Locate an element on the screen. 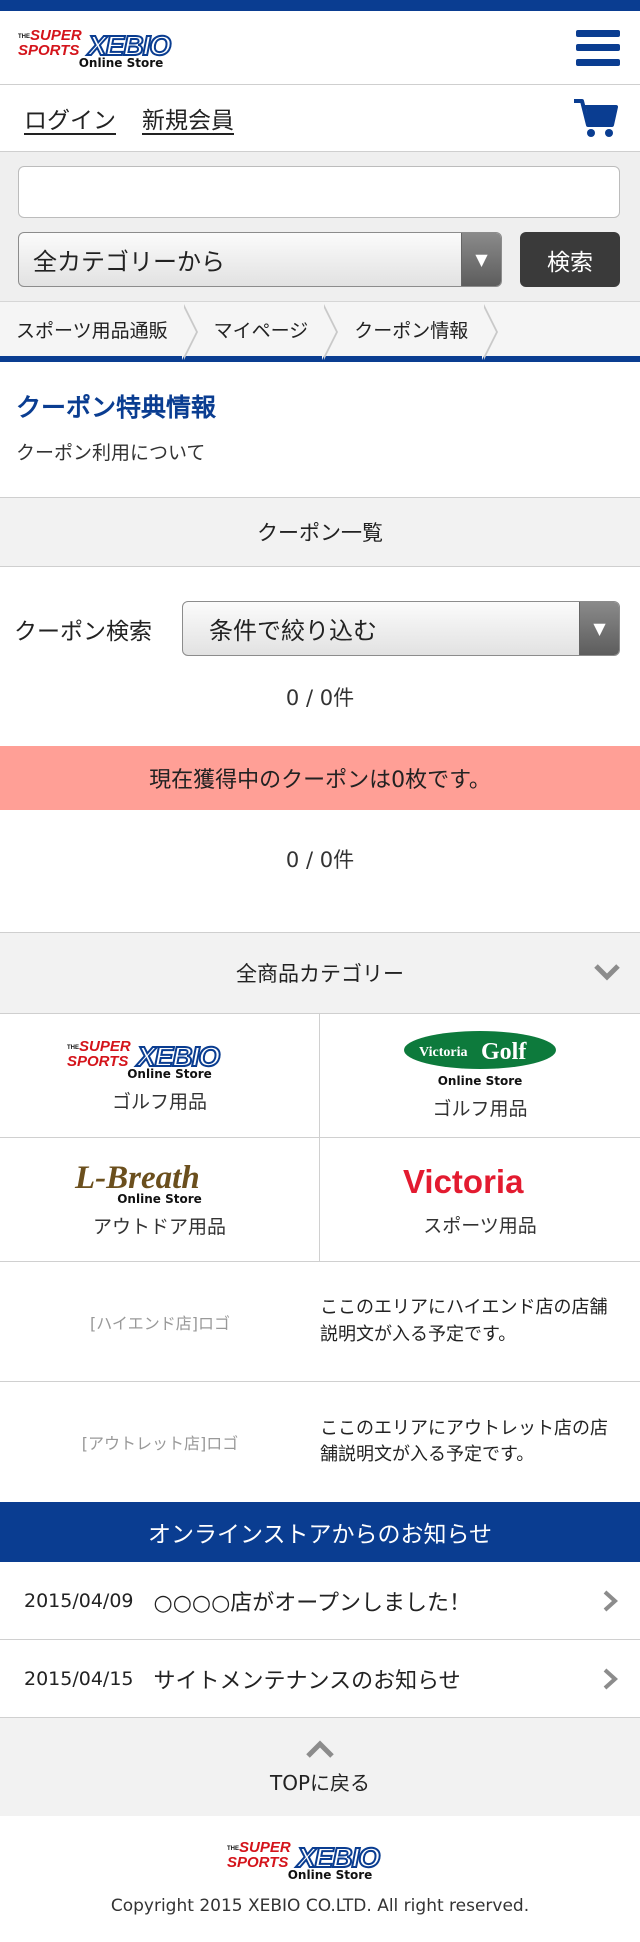 The image size is (640, 1942). chevron-down-icon is located at coordinates (607, 972).